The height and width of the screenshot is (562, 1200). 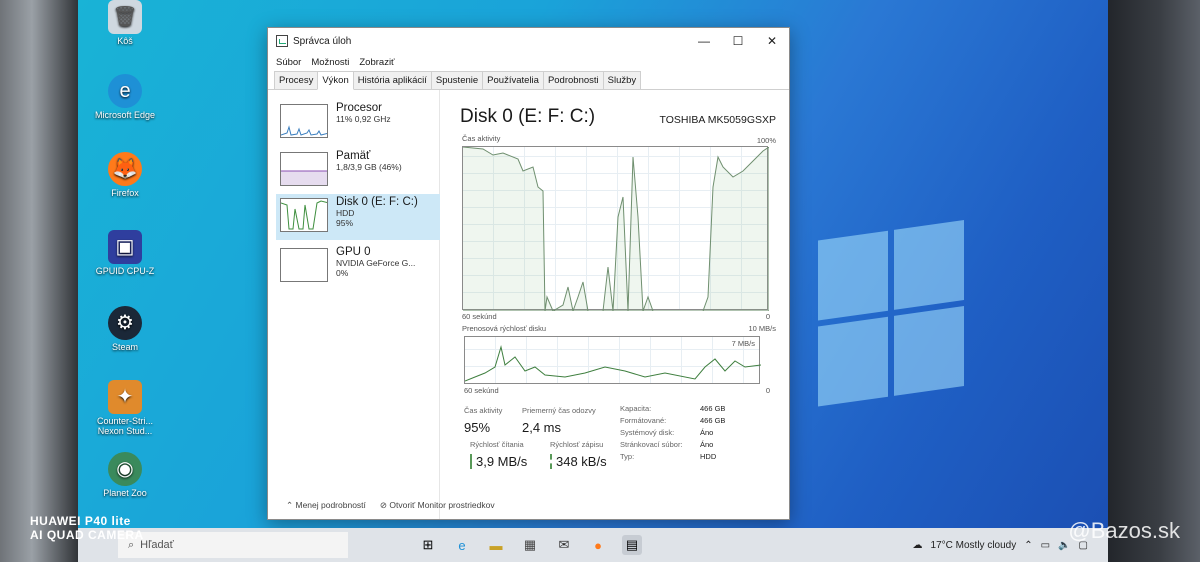 I want to click on taskbar-search: ⌕ Hľadať, so click(x=233, y=545).